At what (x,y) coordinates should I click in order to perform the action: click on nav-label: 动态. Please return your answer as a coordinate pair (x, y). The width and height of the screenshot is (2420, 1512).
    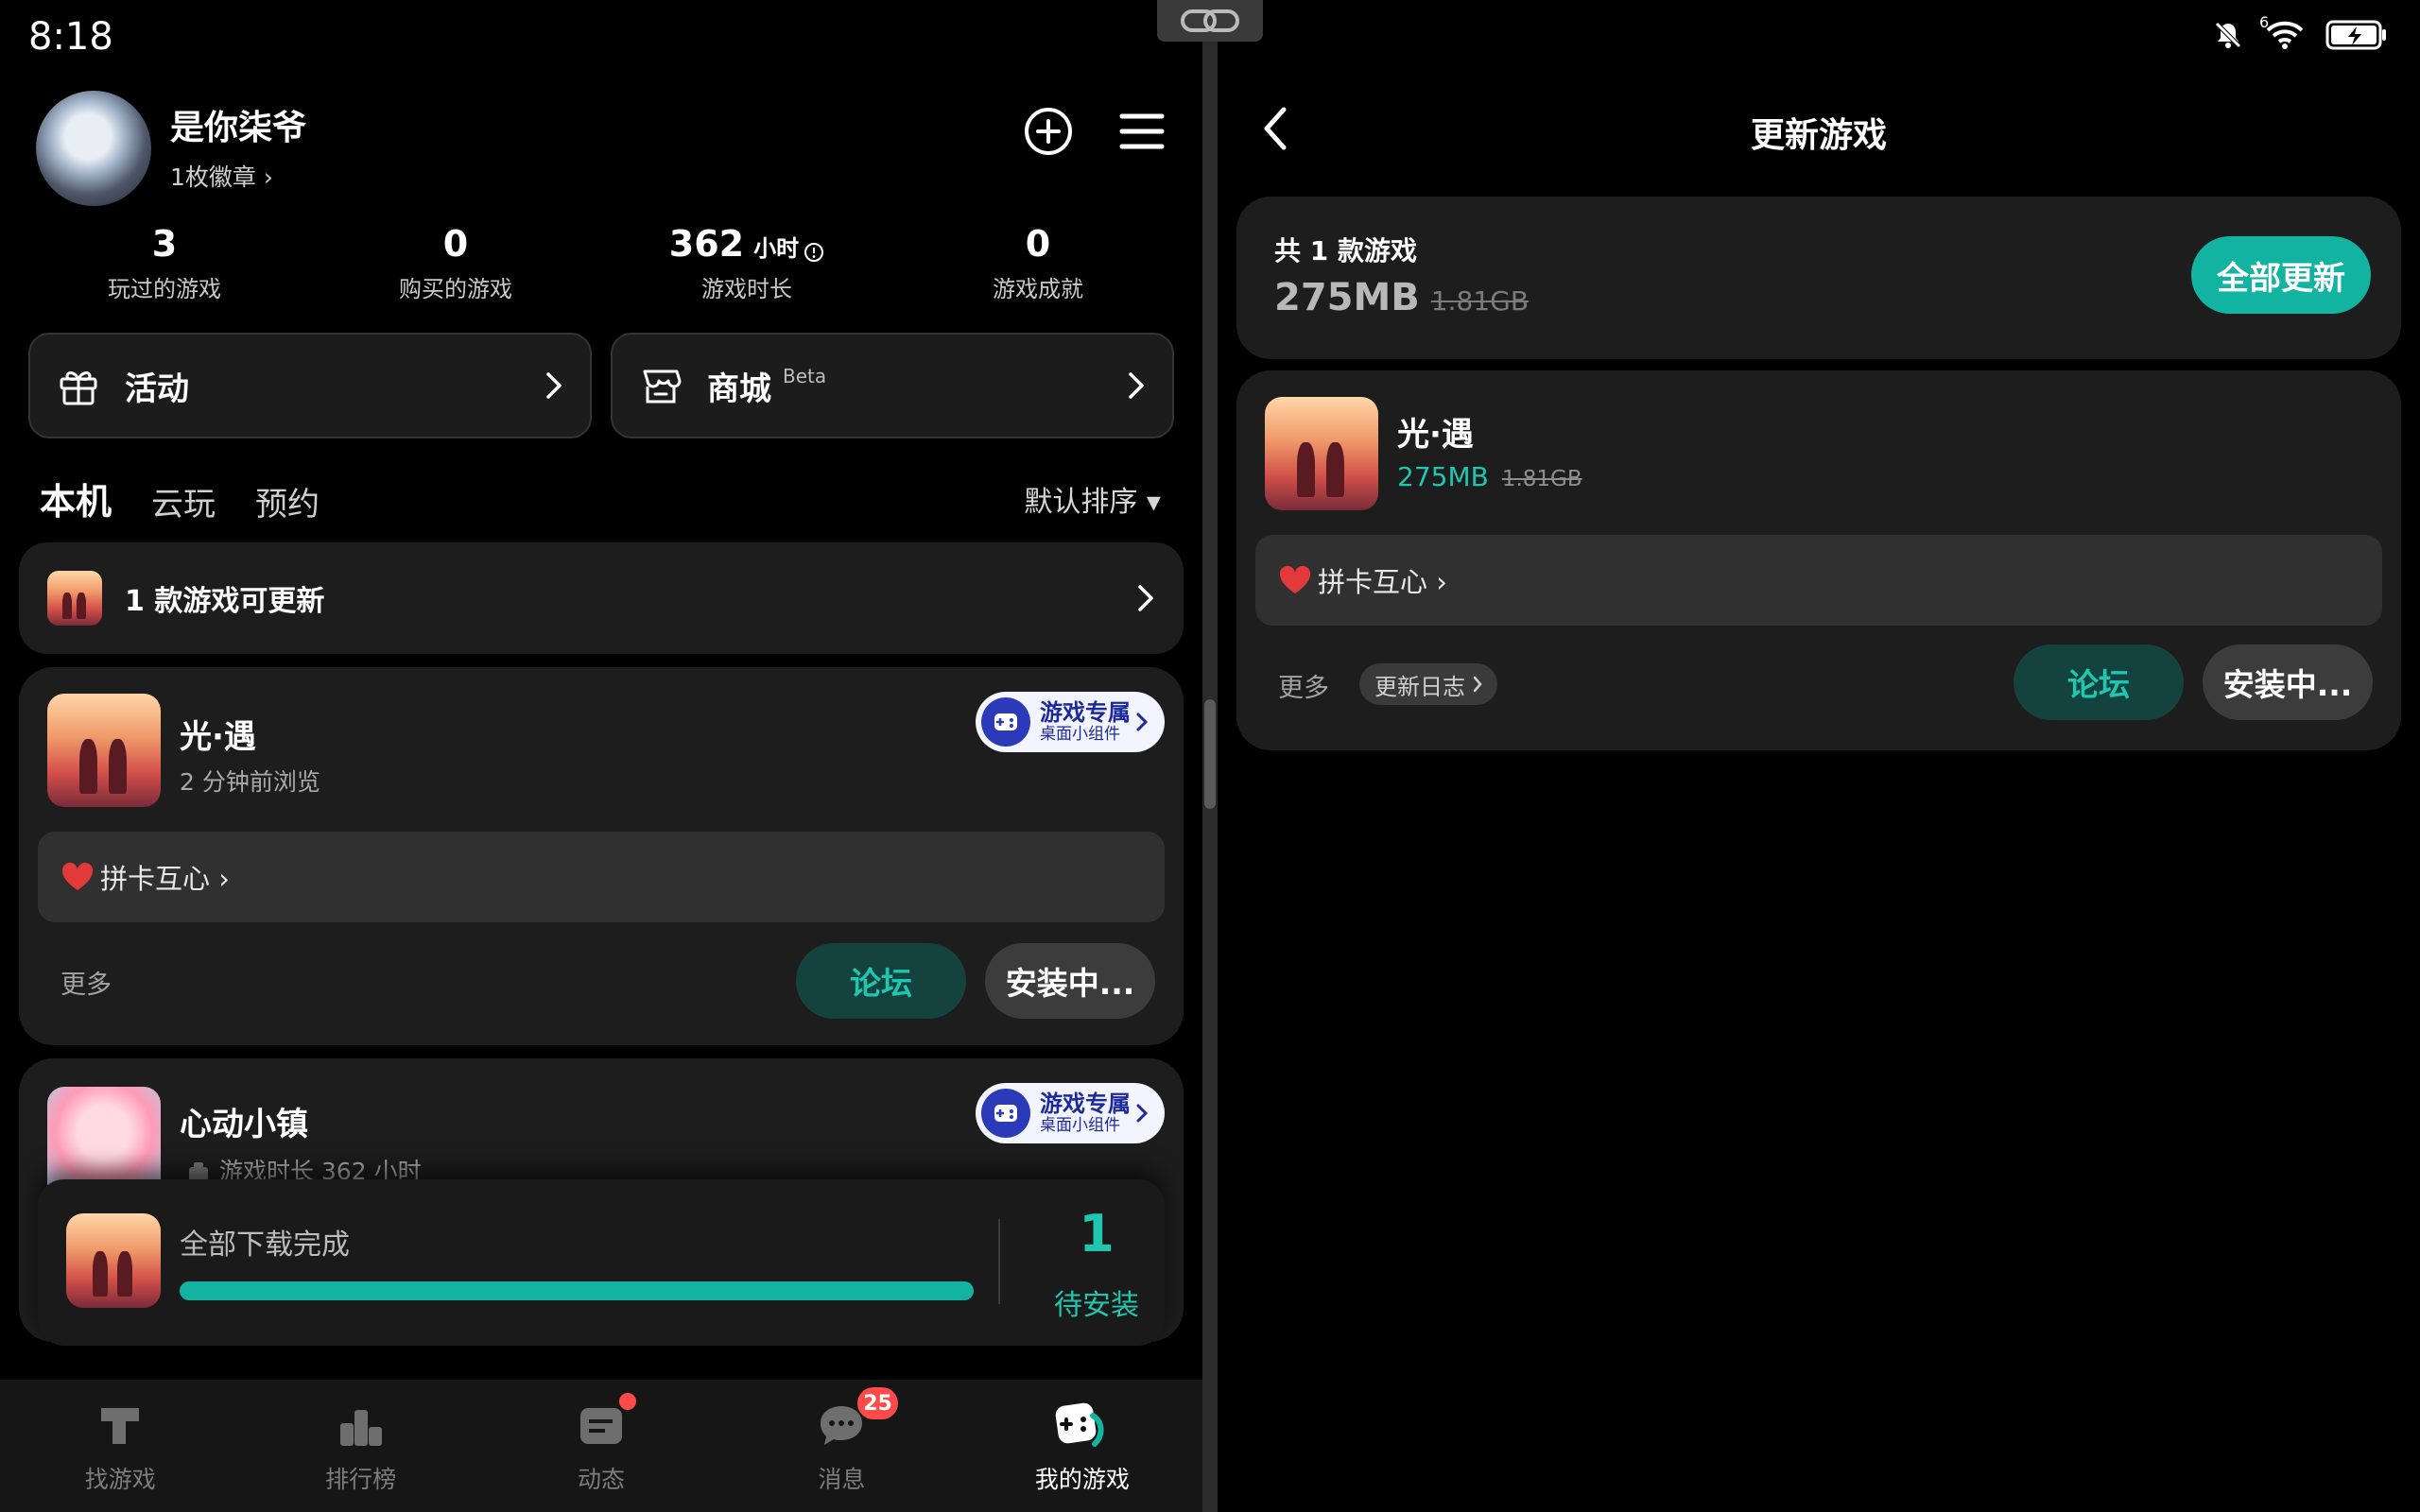
    Looking at the image, I should click on (602, 1479).